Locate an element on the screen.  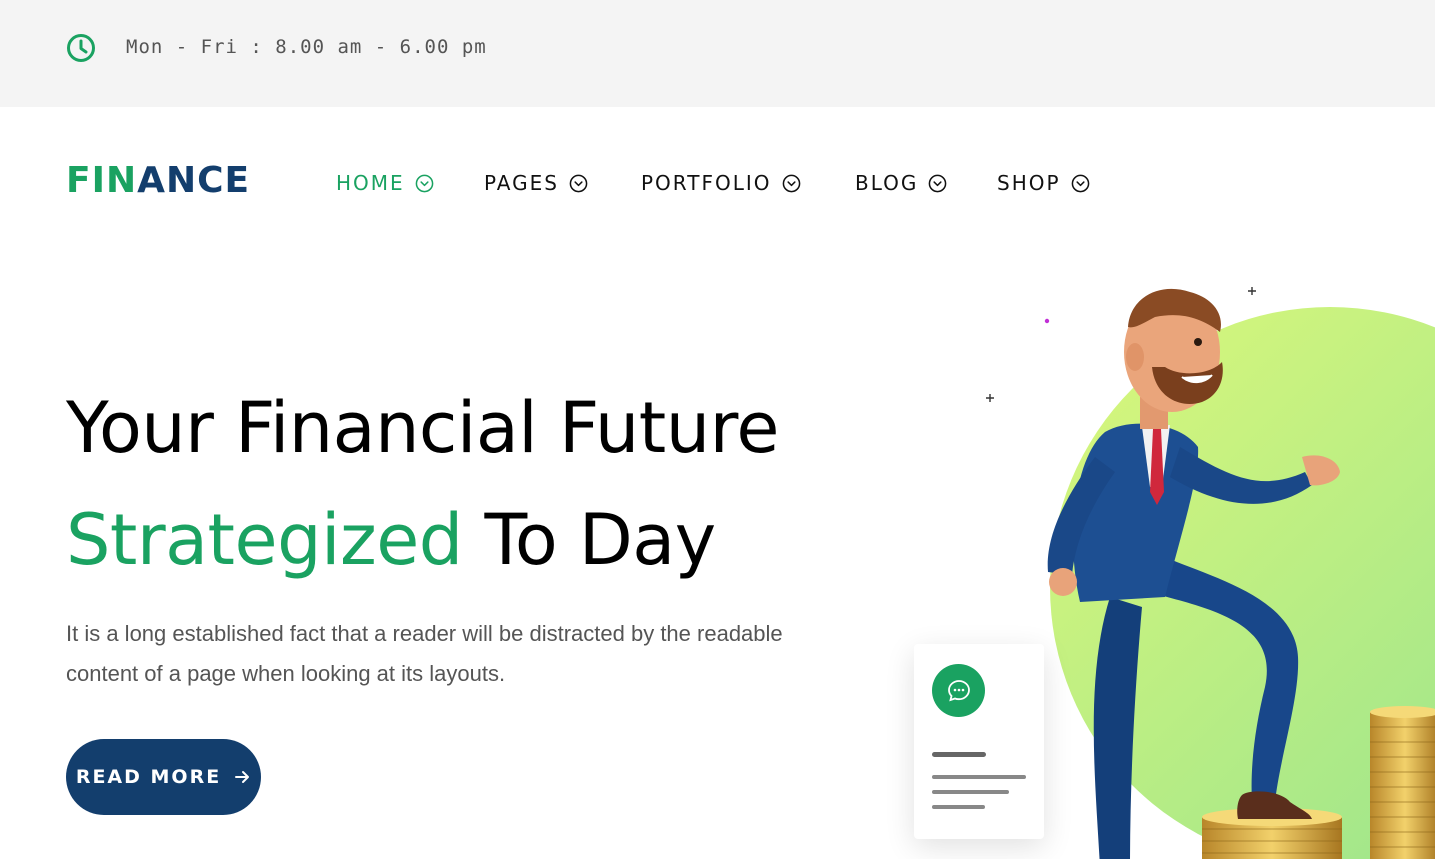
nav-item-blog: BLOG is located at coordinates (901, 183).